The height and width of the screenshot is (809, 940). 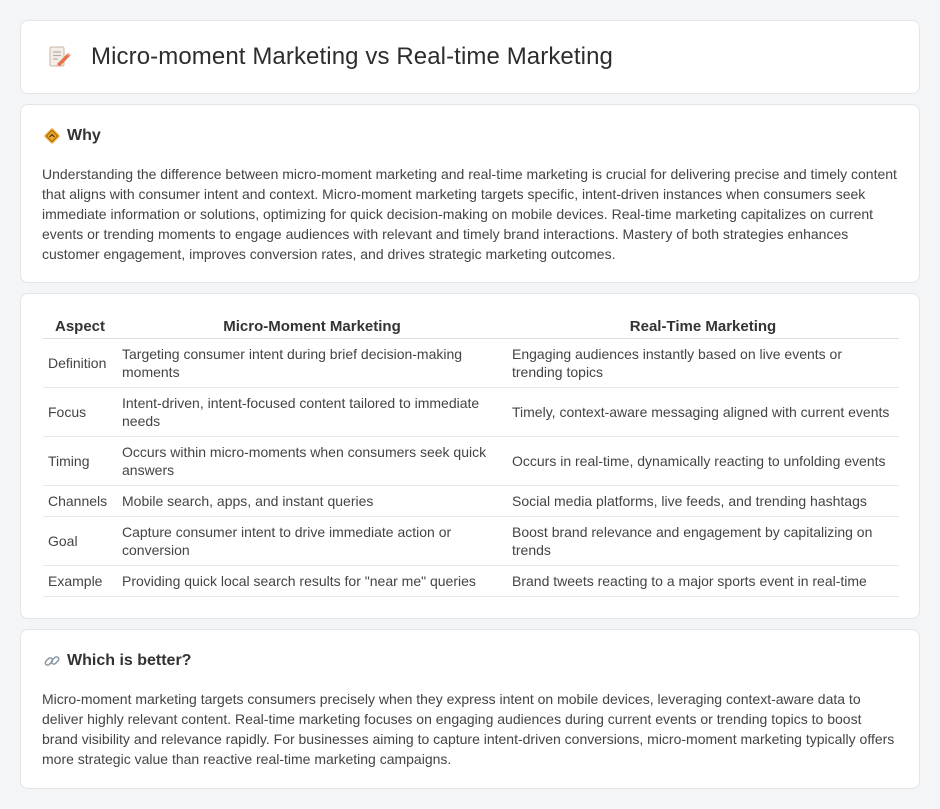 I want to click on header-micro-moment: Micro-Moment Marketing, so click(x=312, y=327).